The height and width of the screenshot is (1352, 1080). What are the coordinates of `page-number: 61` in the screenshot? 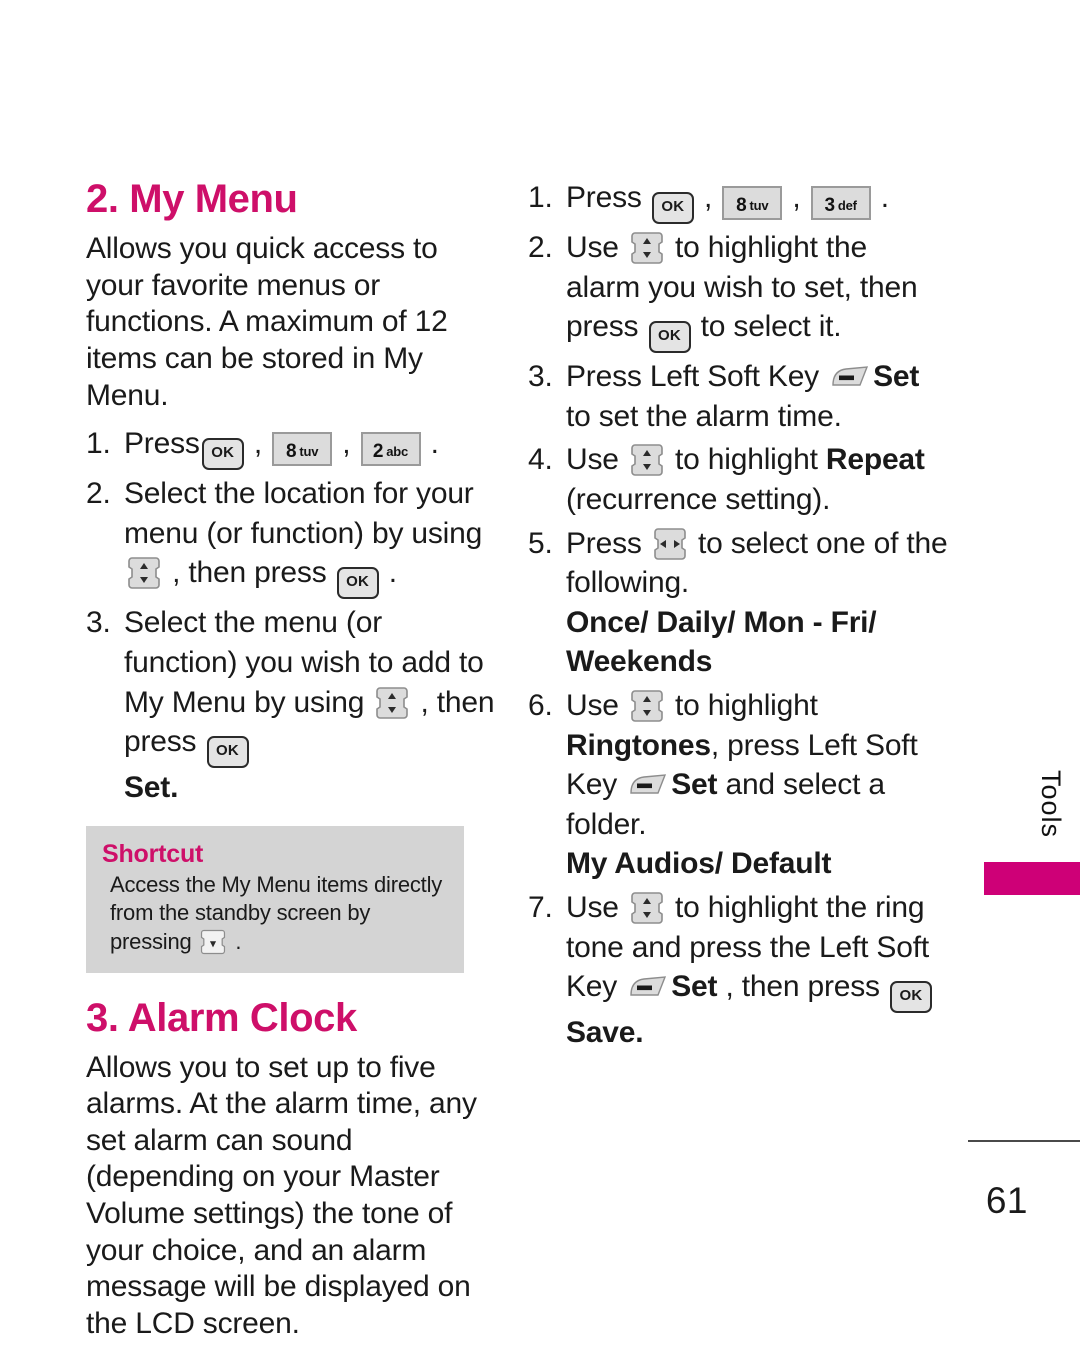 It's located at (1006, 1200).